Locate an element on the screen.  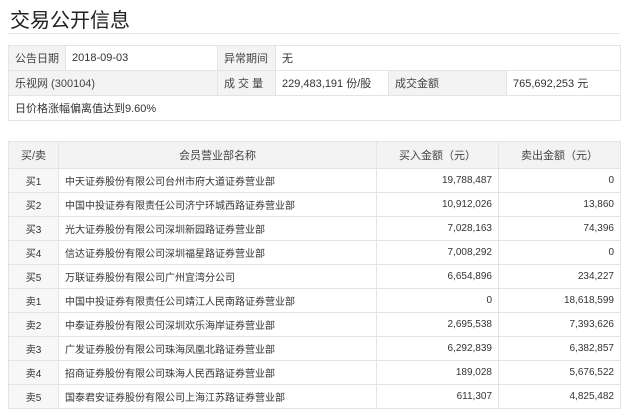
row-broker: 中天证券股份有限公司台州市府大道证券营业部 is located at coordinates (217, 180).